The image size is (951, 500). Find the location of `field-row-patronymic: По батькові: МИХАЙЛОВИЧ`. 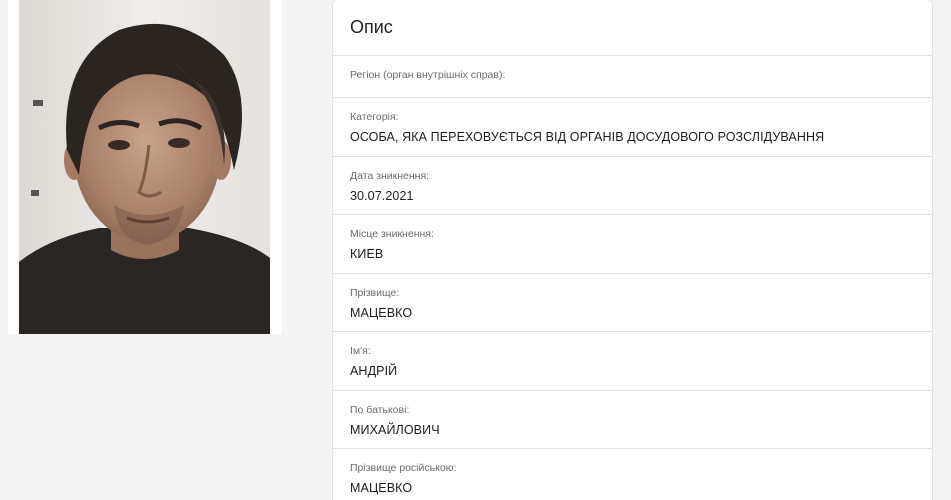

field-row-patronymic: По батькові: МИХАЙЛОВИЧ is located at coordinates (632, 420).